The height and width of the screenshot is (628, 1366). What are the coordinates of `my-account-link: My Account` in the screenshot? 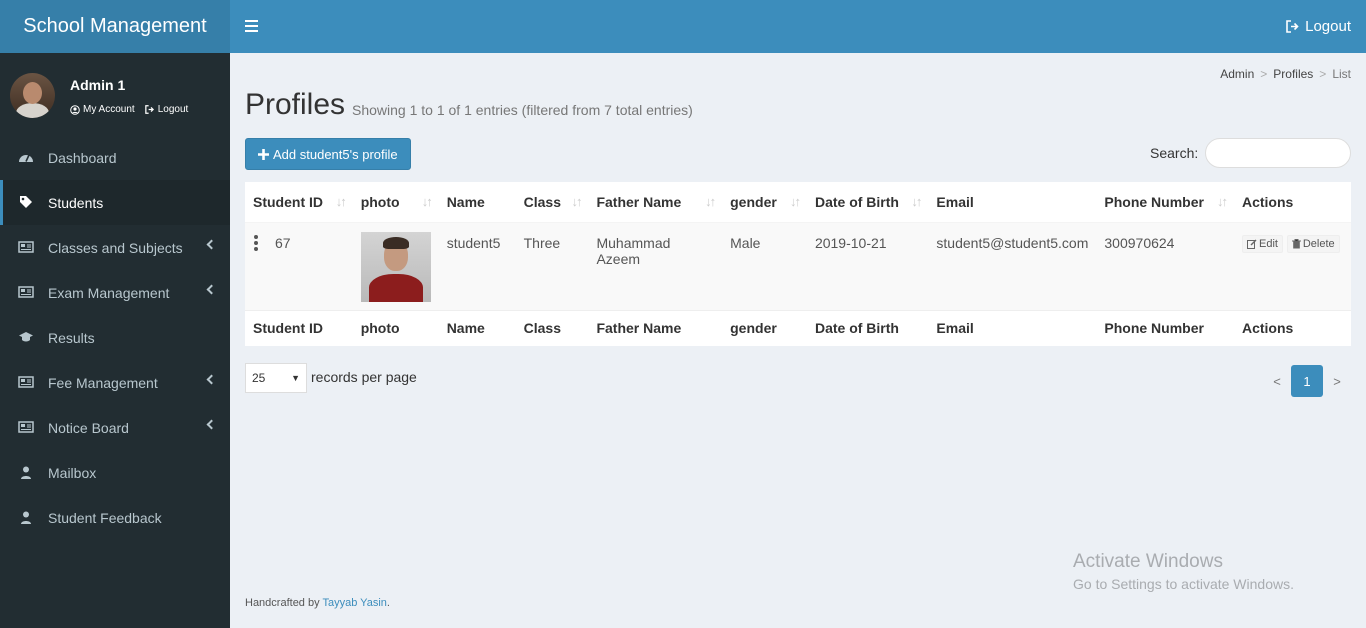 It's located at (102, 109).